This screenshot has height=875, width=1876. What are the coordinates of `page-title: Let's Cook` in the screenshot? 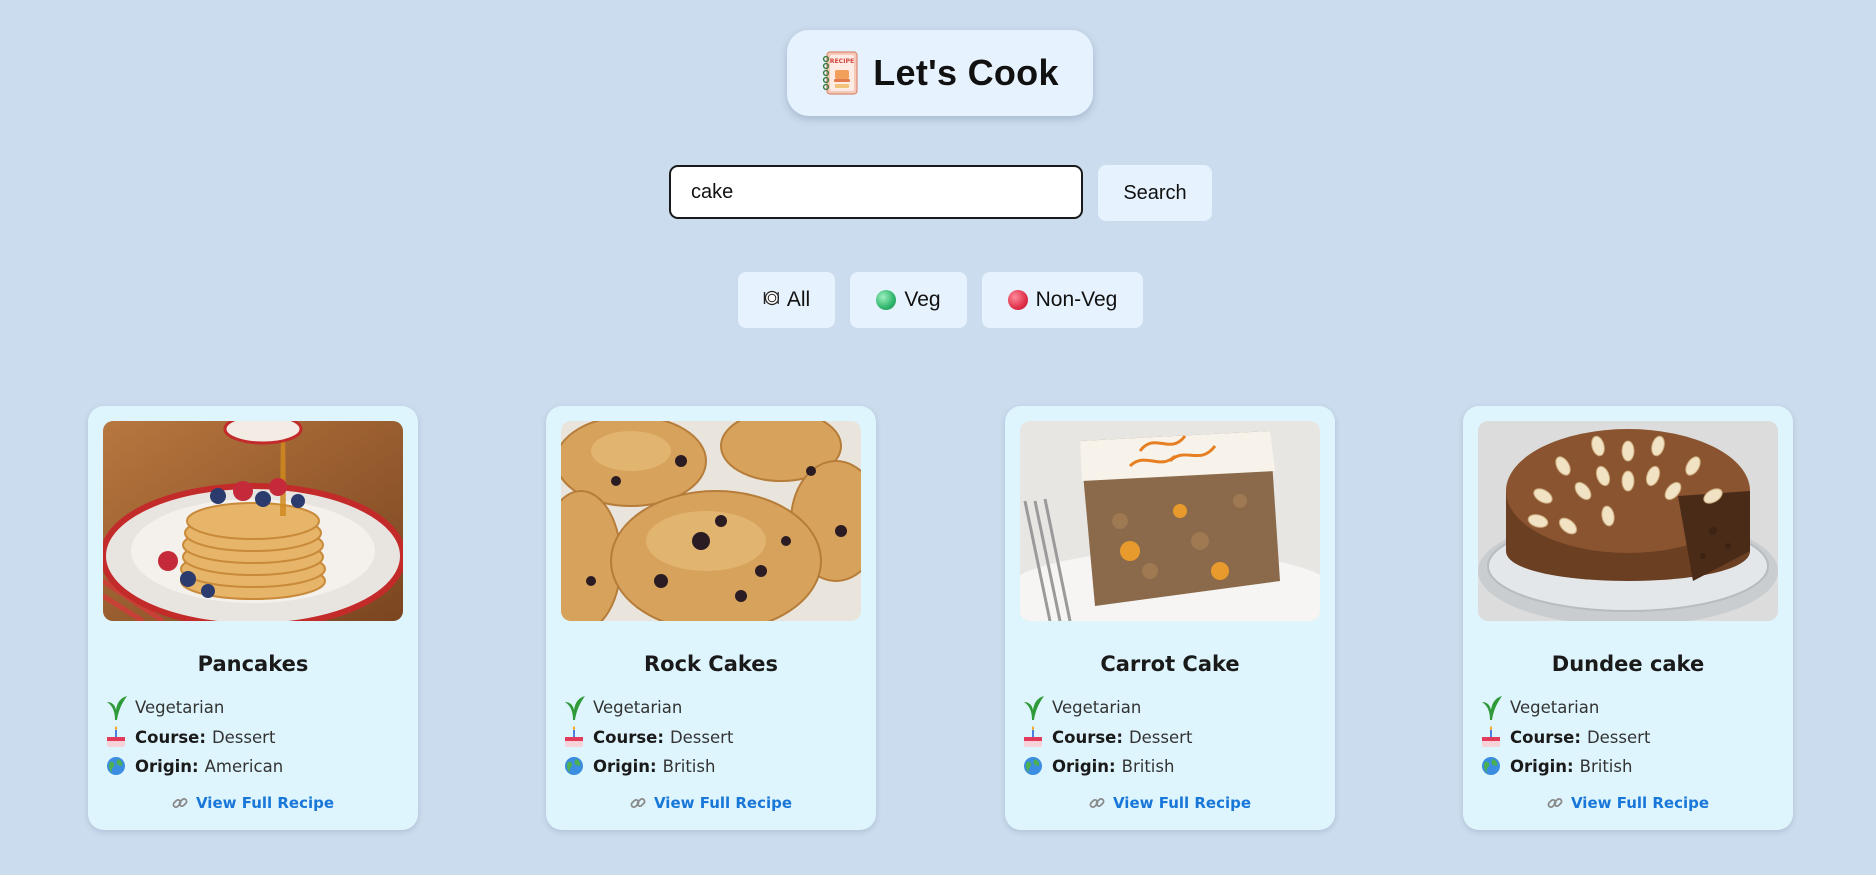 It's located at (966, 72).